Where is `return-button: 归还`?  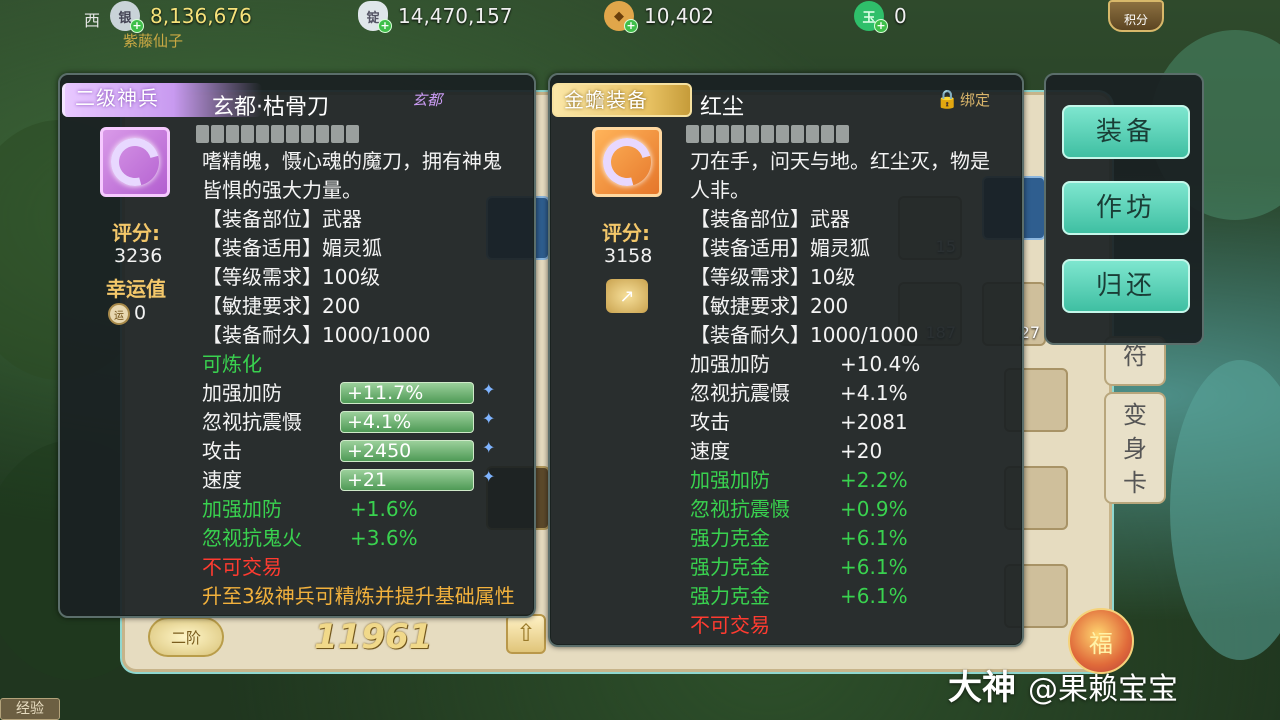
return-button: 归还 is located at coordinates (1126, 286).